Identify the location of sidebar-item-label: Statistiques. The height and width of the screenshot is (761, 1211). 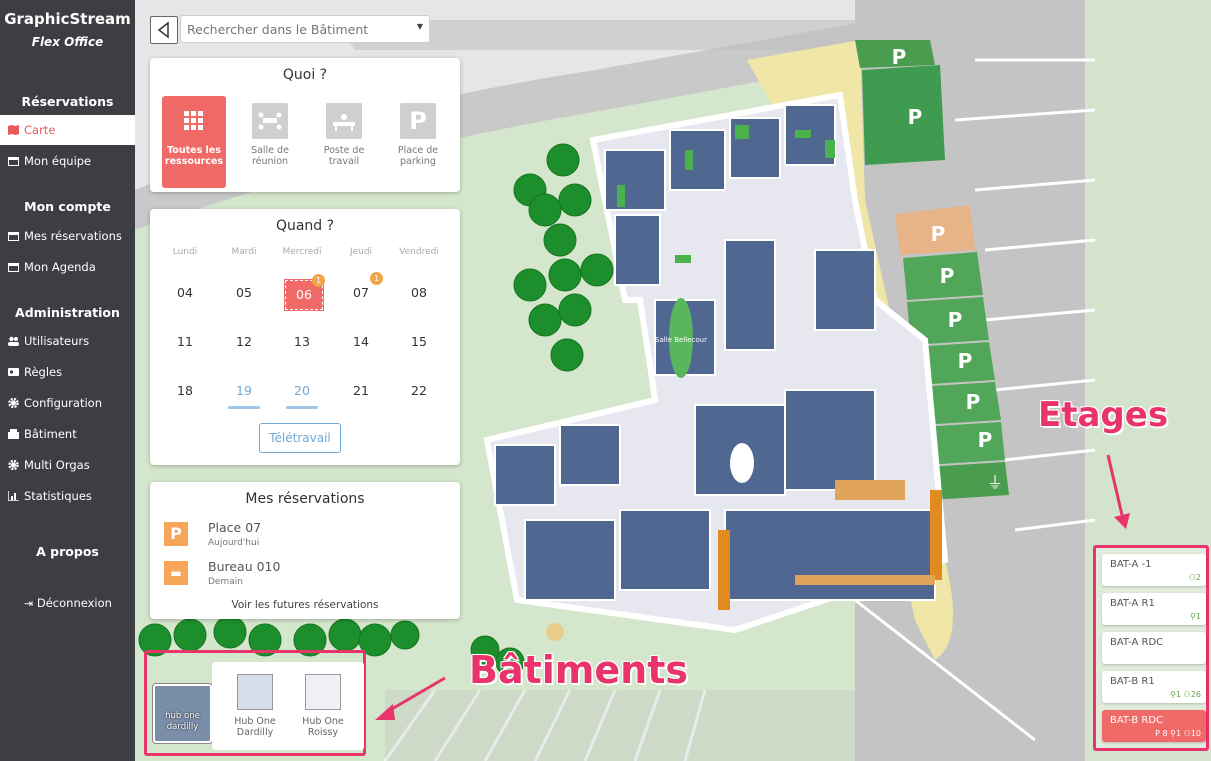
(58, 496).